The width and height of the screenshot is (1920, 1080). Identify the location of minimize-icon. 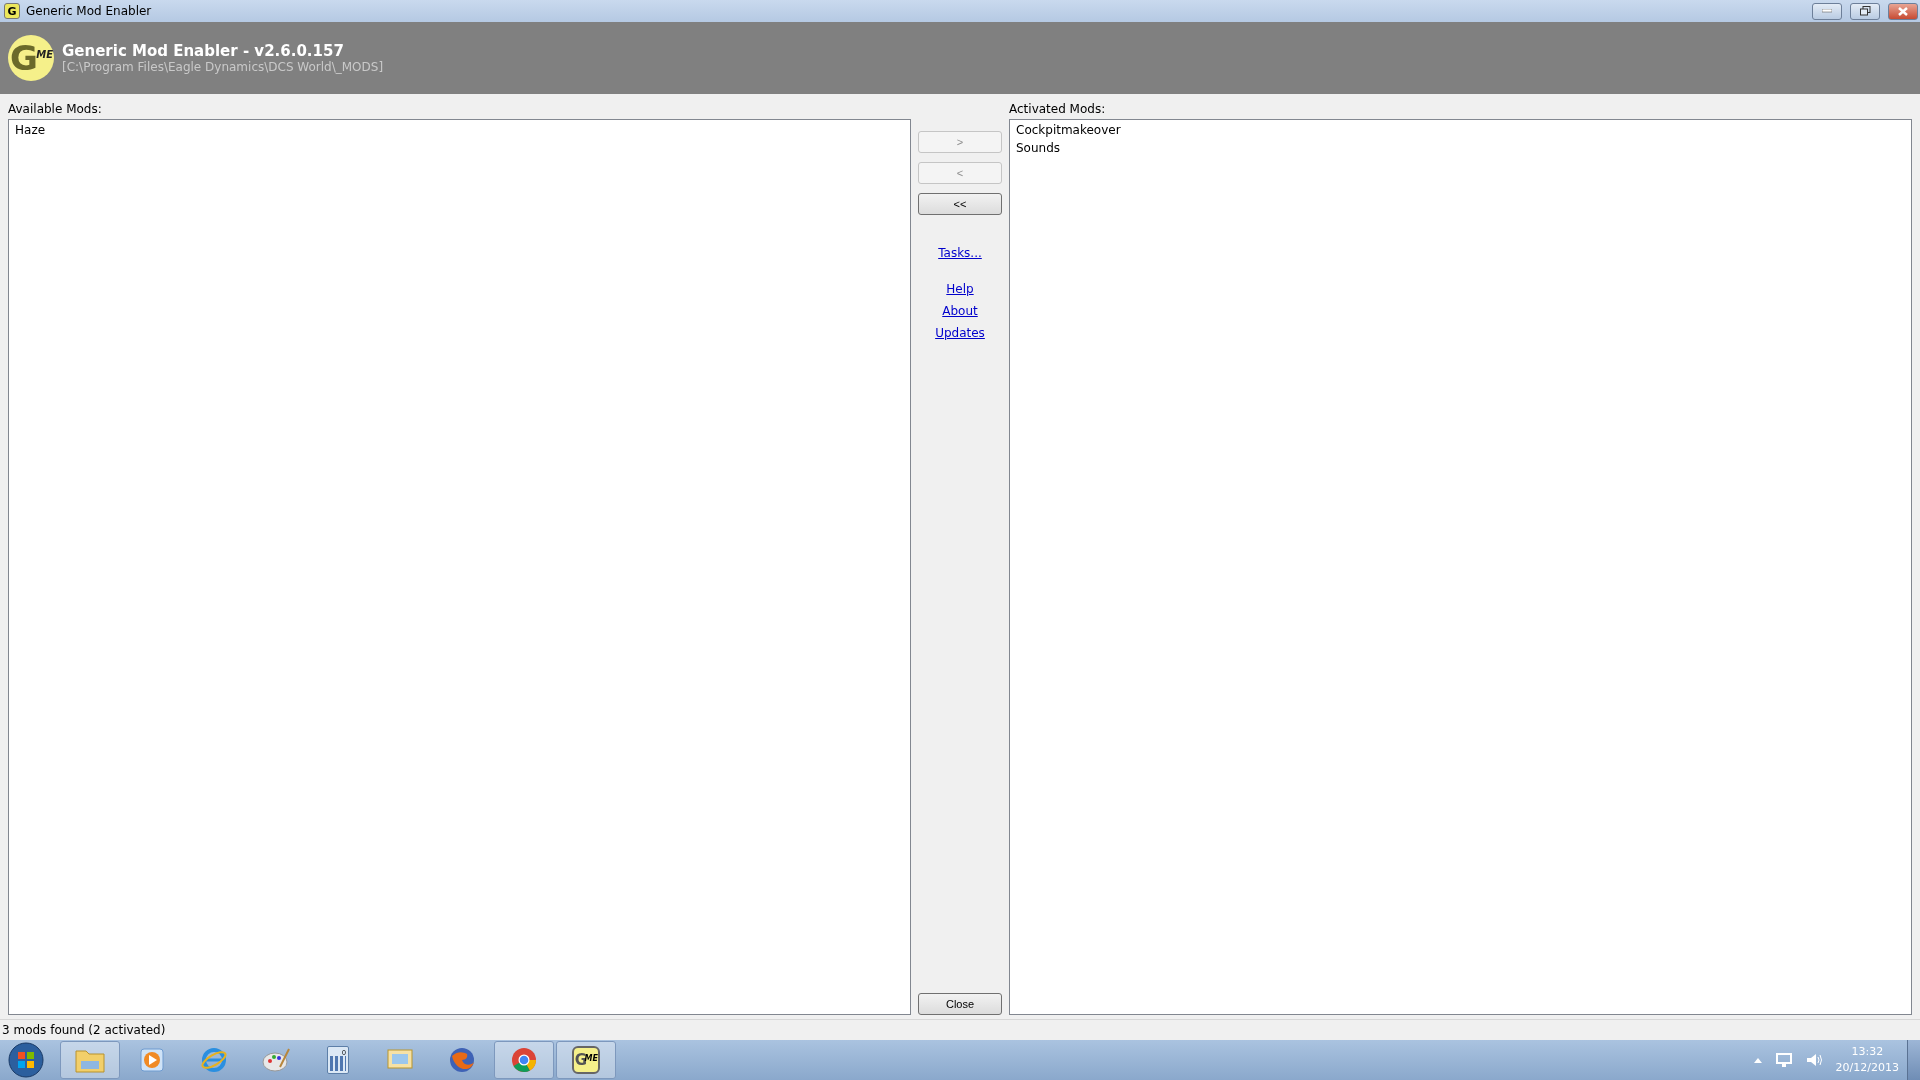
(1827, 11).